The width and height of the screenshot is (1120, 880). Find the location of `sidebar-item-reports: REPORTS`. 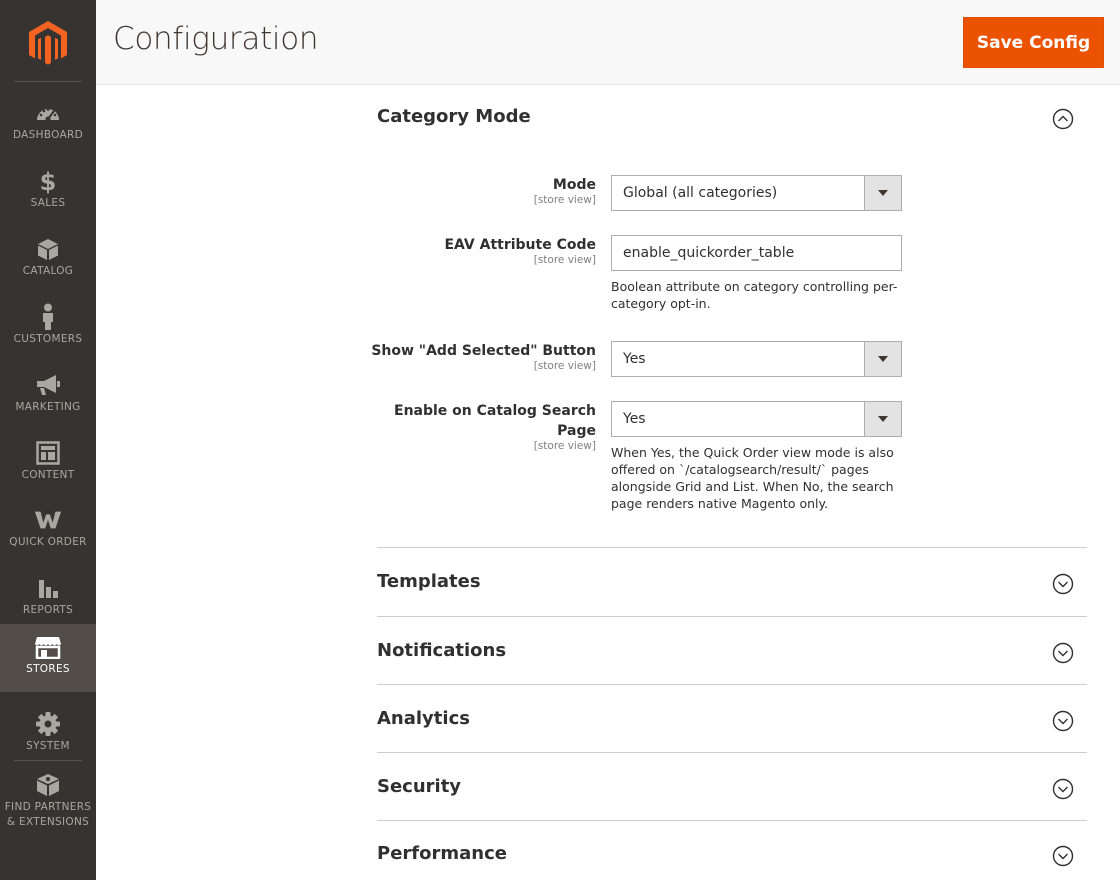

sidebar-item-reports: REPORTS is located at coordinates (48, 599).